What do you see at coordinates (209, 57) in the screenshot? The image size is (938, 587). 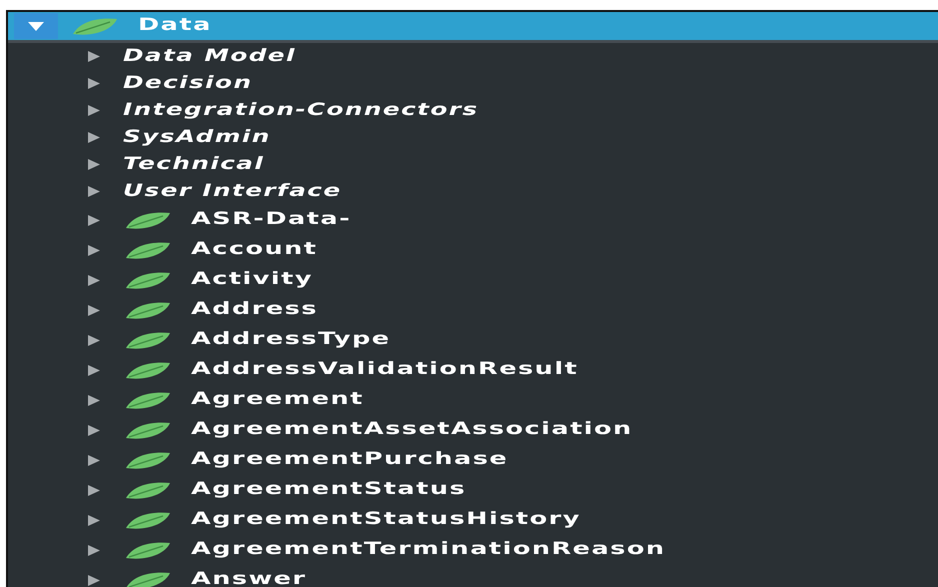 I see `folder-label: Data Model` at bounding box center [209, 57].